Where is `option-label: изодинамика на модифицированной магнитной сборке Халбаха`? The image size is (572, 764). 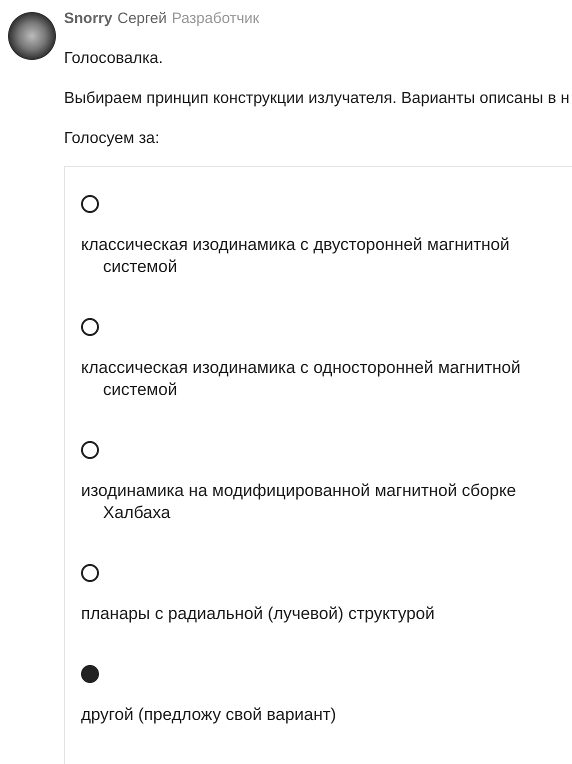
option-label: изодинамика на модифицированной магнитной сборке Халбаха is located at coordinates (326, 502).